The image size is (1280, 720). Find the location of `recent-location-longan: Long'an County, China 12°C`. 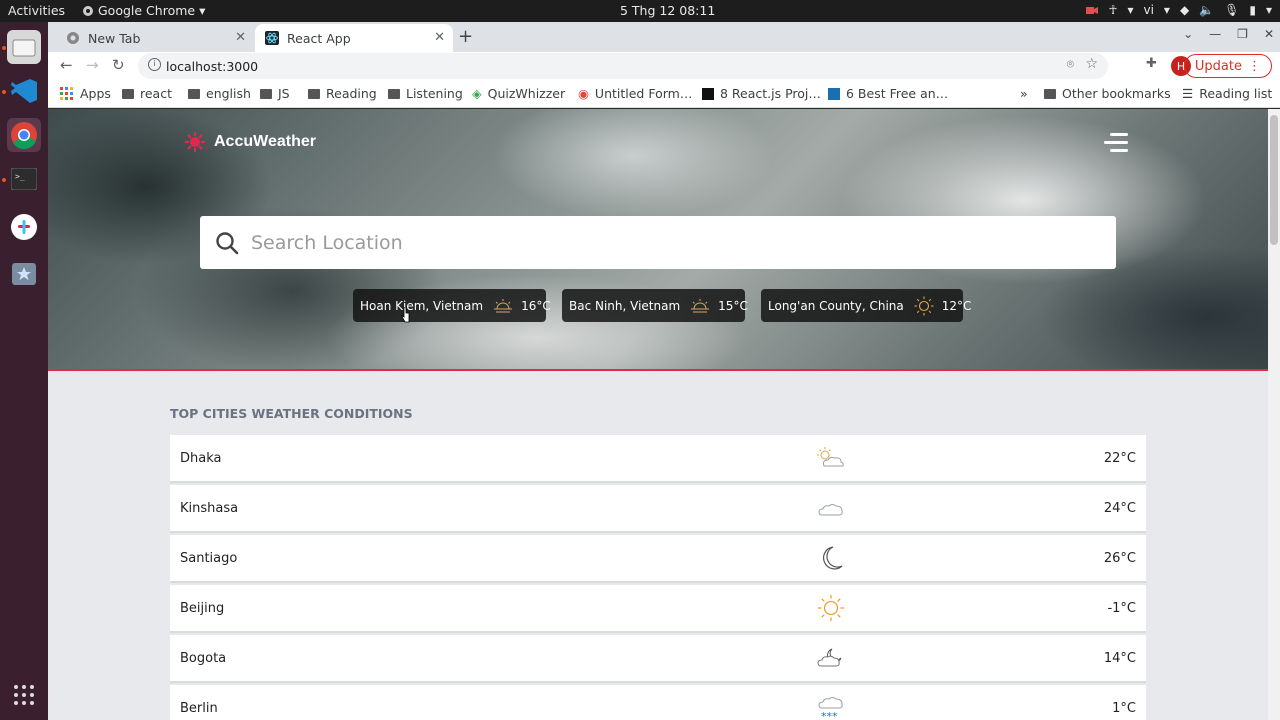

recent-location-longan: Long'an County, China 12°C is located at coordinates (866, 305).